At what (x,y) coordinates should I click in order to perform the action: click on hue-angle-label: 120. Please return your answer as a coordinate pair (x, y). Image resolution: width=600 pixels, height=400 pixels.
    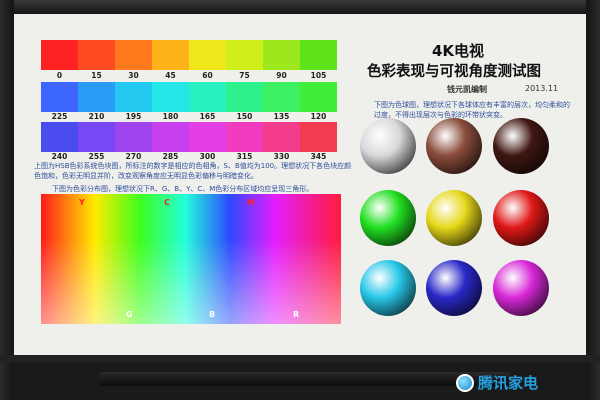
    Looking at the image, I should click on (318, 116).